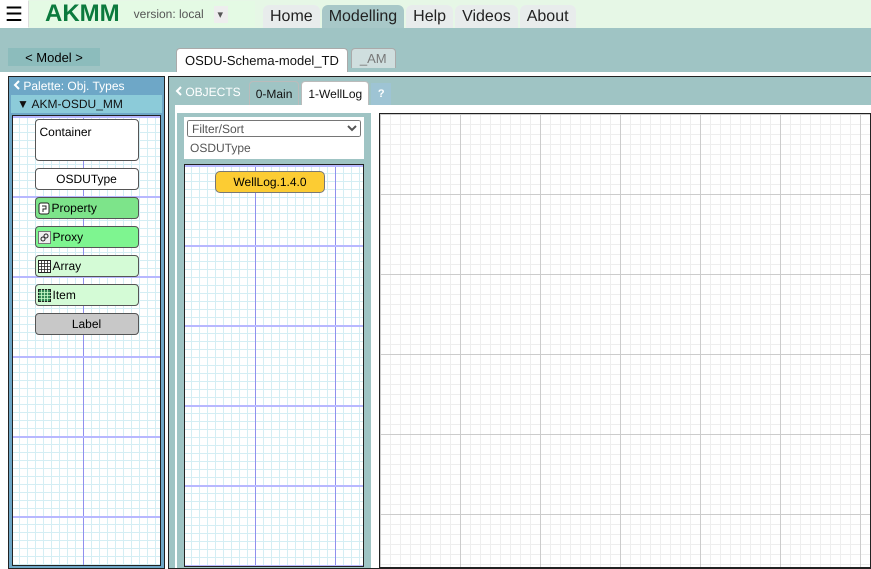 This screenshot has width=871, height=569. I want to click on logo: AKMM, so click(82, 14).